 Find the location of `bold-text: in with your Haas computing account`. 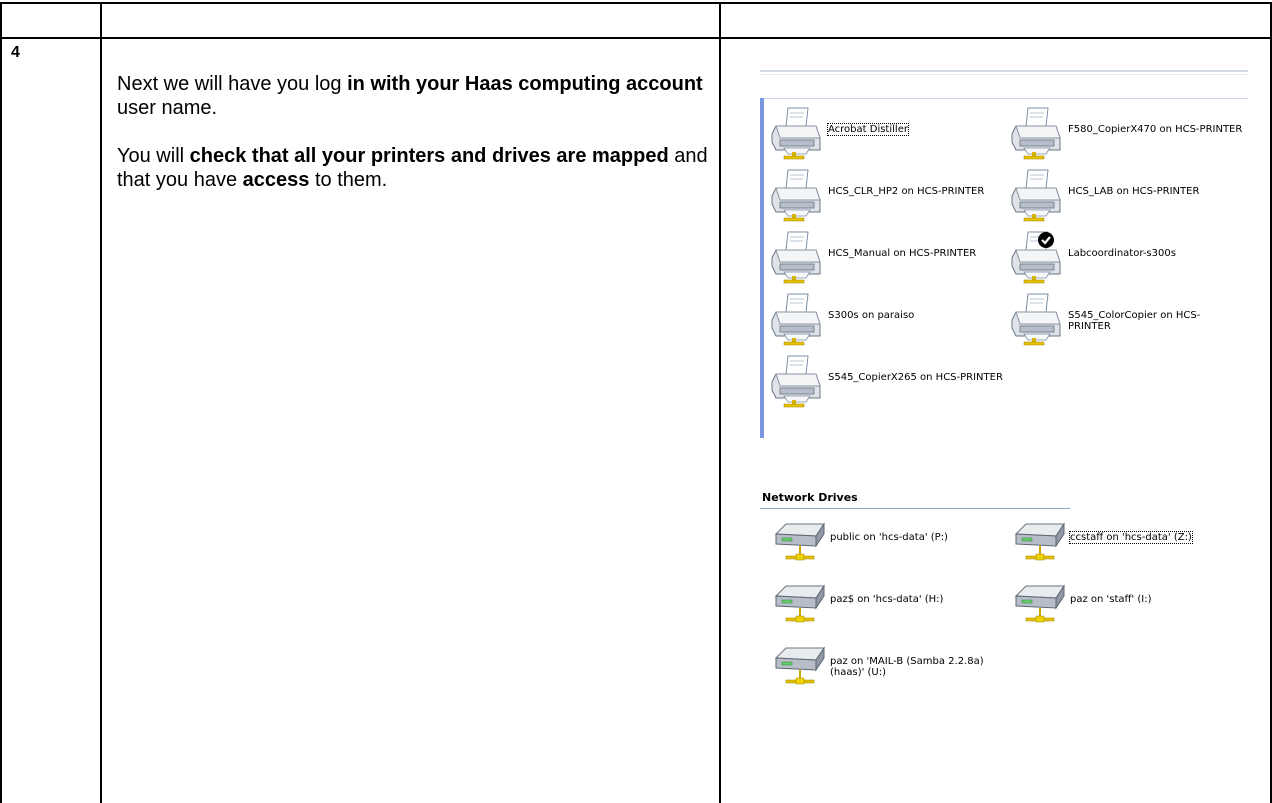

bold-text: in with your Haas computing account is located at coordinates (525, 84).